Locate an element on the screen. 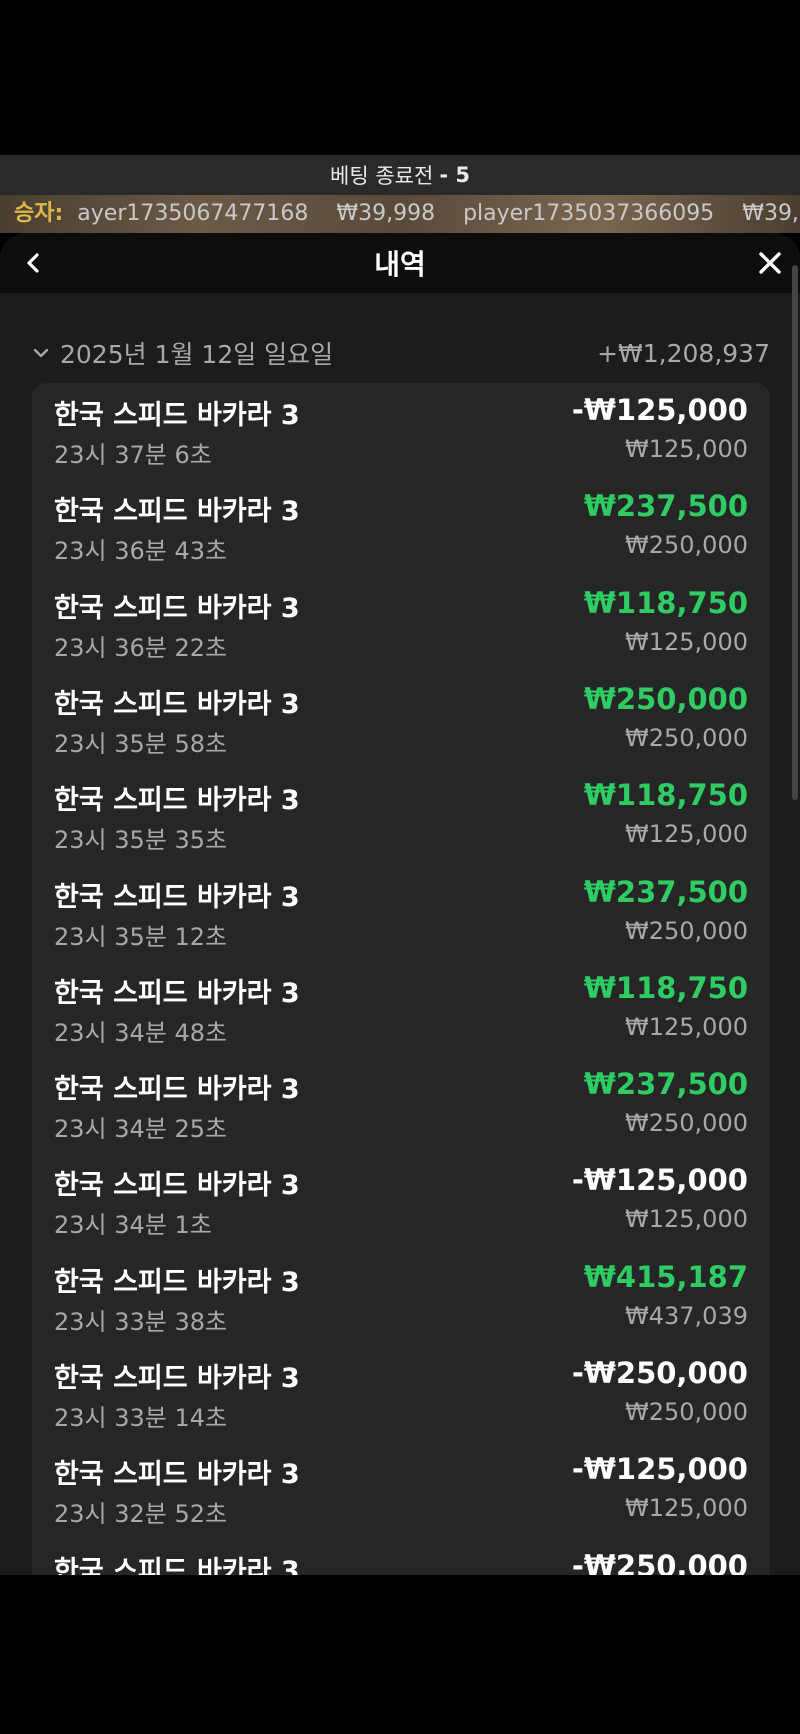 The height and width of the screenshot is (1734, 800). ticker-entry: ayer1735067477168 is located at coordinates (193, 213).